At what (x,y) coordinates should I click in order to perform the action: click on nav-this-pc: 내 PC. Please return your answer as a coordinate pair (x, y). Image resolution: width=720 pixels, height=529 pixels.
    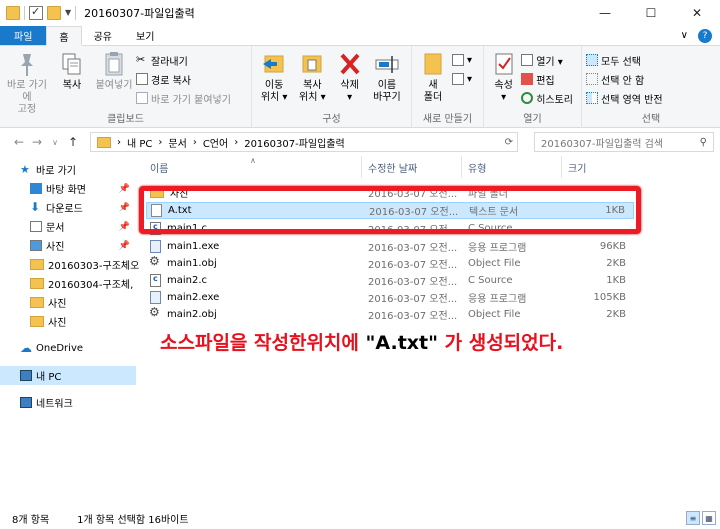
    Looking at the image, I should click on (68, 375).